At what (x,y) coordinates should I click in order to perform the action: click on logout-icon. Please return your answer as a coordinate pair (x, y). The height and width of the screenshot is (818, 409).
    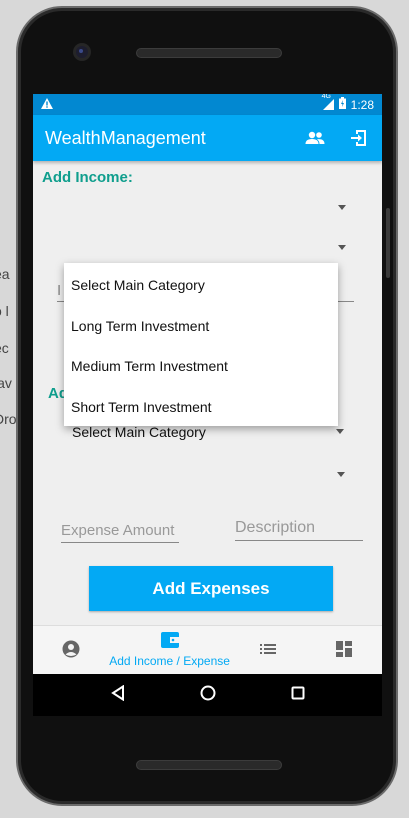
    Looking at the image, I should click on (359, 138).